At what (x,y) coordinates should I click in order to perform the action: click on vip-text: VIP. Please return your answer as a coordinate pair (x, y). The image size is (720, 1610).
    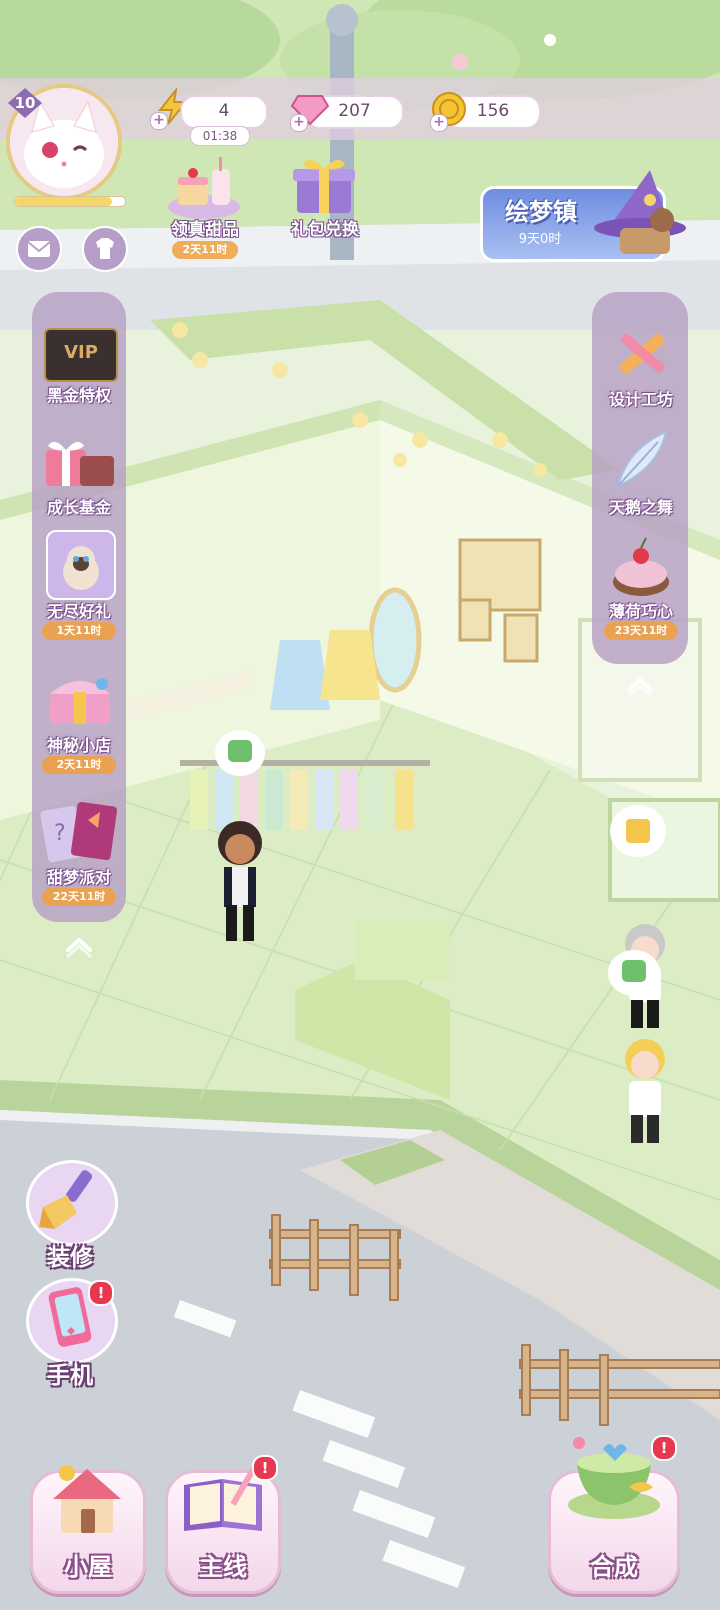
    Looking at the image, I should click on (81, 352).